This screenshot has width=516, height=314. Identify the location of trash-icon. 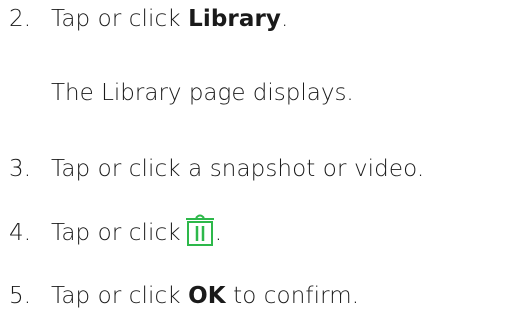
(200, 229).